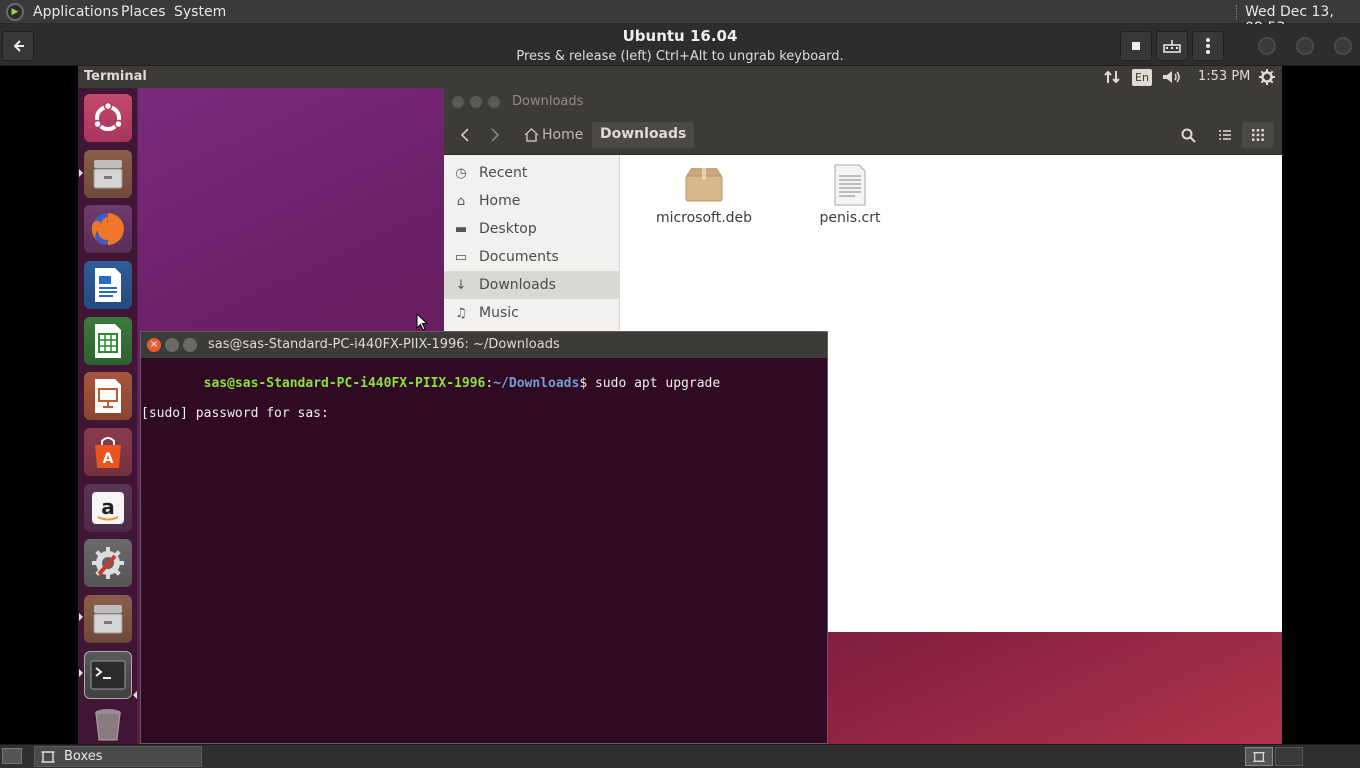 The height and width of the screenshot is (768, 1360). Describe the element at coordinates (1136, 46) in the screenshot. I see `stop-button` at that location.